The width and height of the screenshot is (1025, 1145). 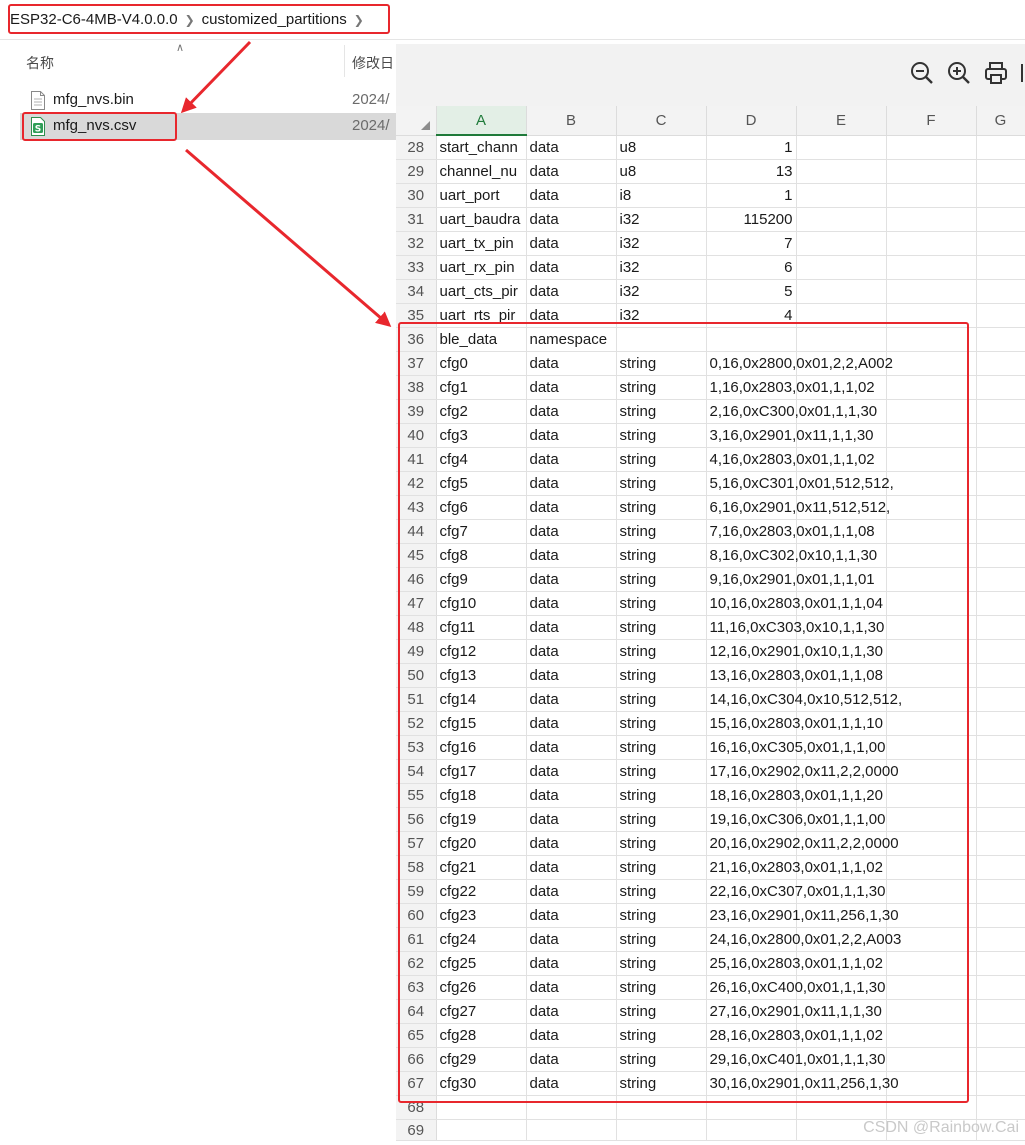 I want to click on cell-a: uart_tx_pin, so click(x=481, y=243).